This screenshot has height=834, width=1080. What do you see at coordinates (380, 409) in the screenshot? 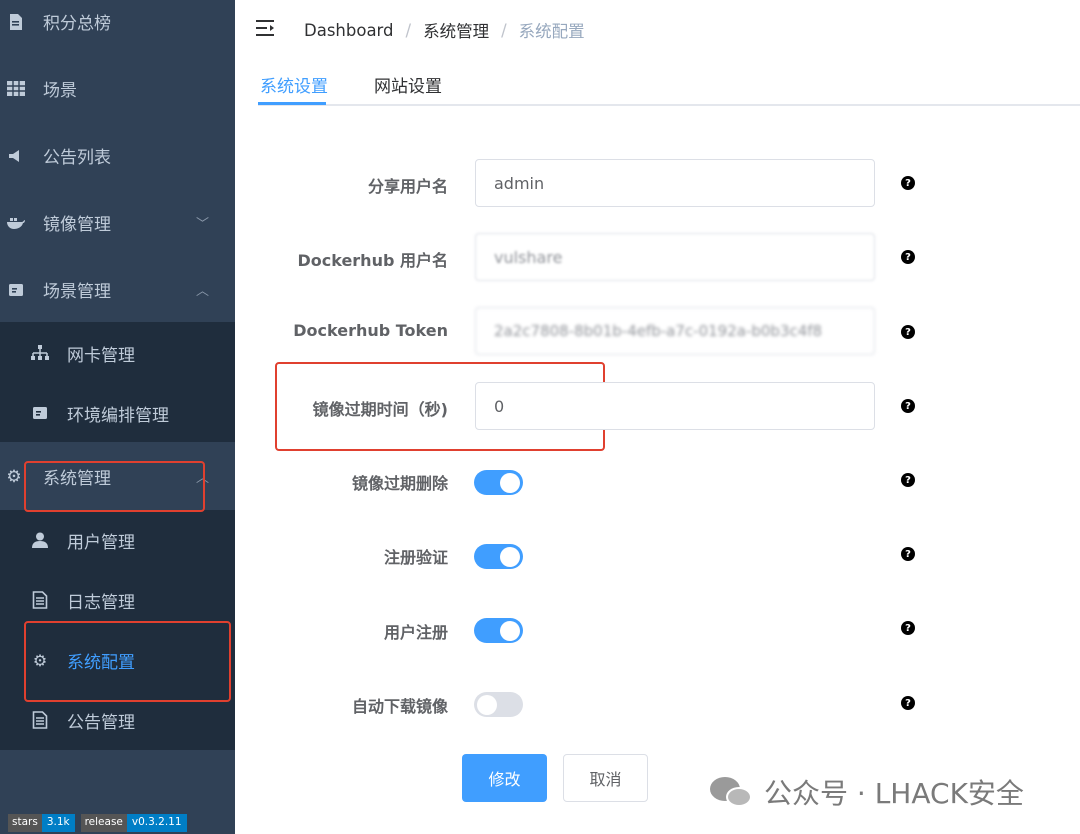
I see `expire-time-label: 镜像过期时间（秒)` at bounding box center [380, 409].